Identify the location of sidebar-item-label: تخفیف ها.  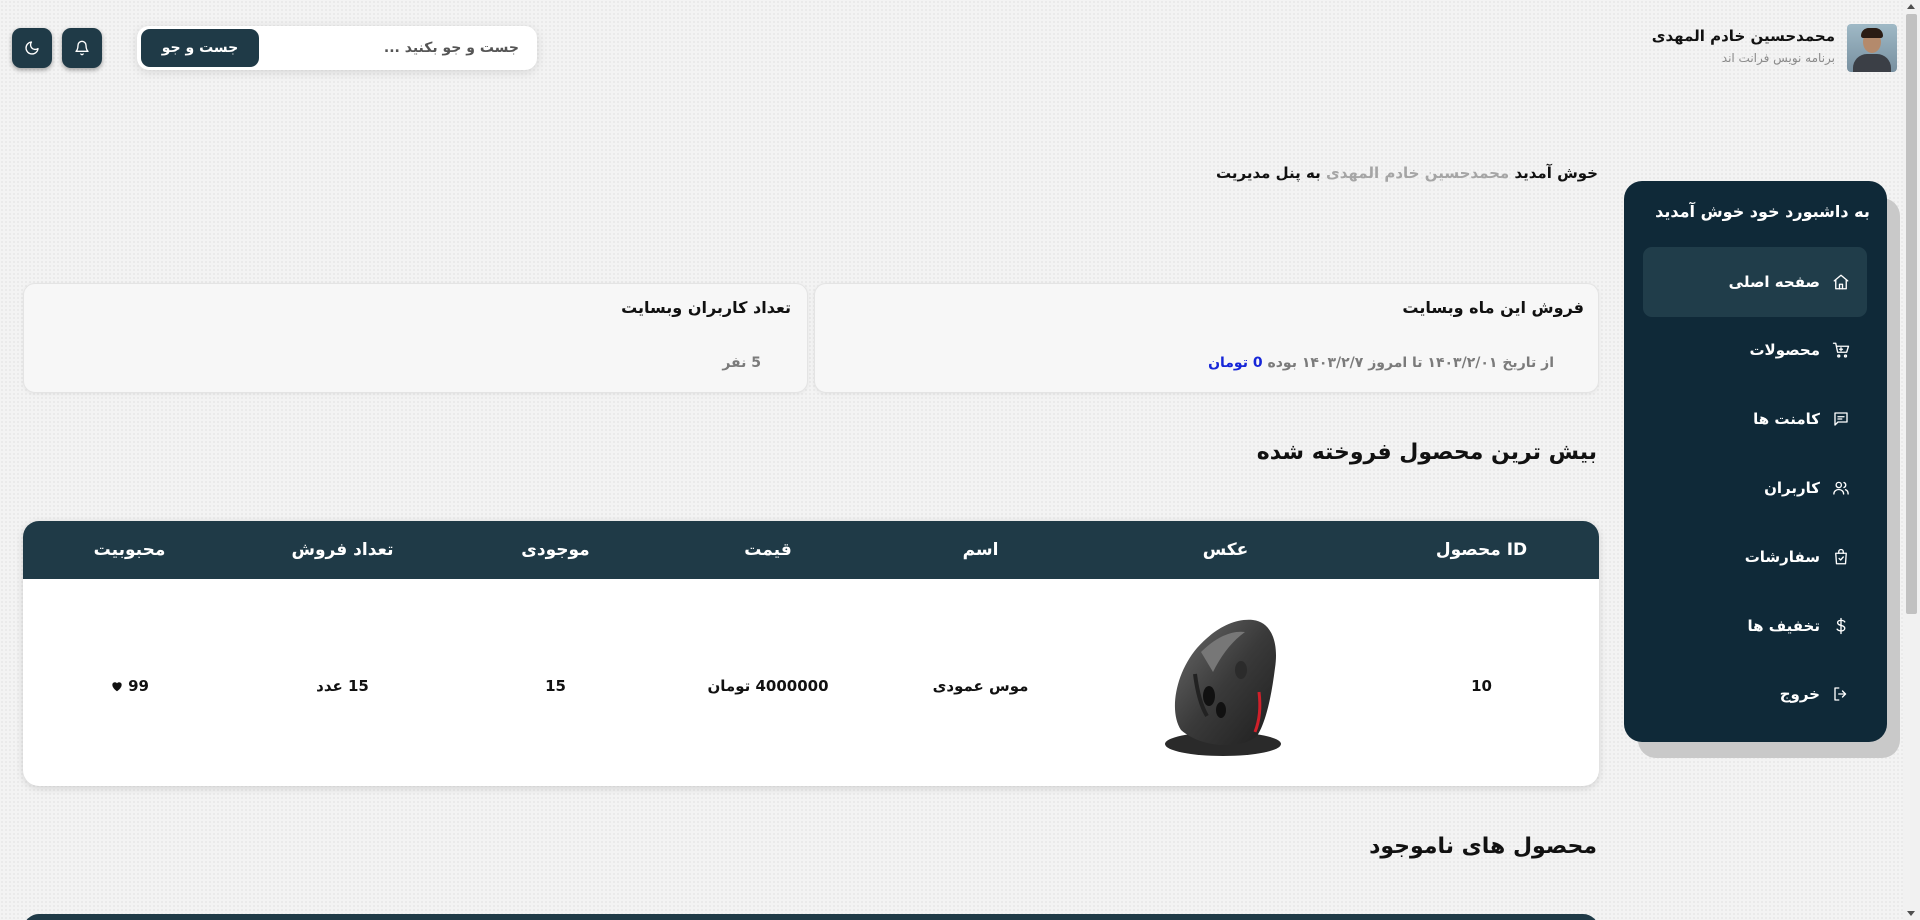
(1783, 626).